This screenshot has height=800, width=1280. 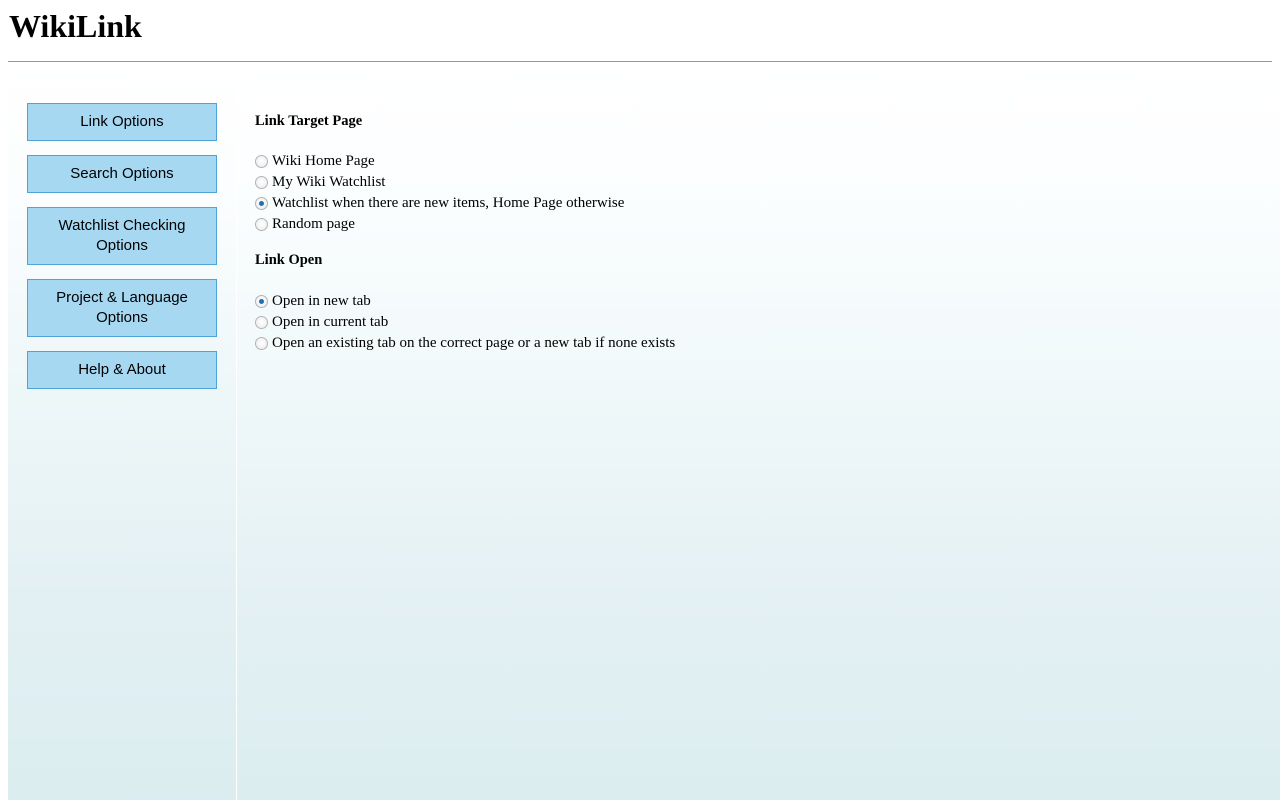 I want to click on sidebar-item-watchlist-checking-options: Watchlist Checking Options, so click(x=122, y=236).